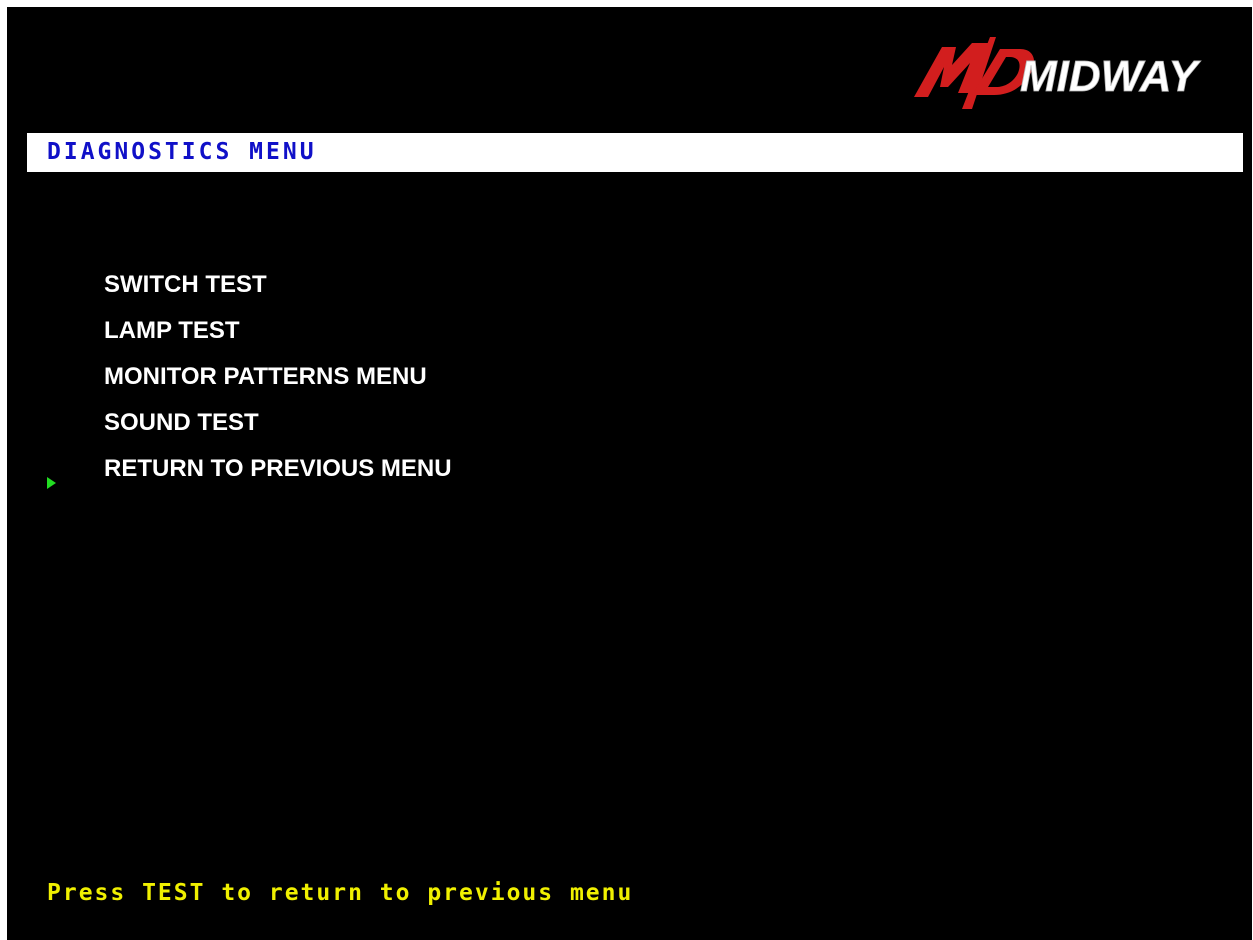 Image resolution: width=1253 pixels, height=940 pixels. Describe the element at coordinates (278, 426) in the screenshot. I see `menu-item-sound-test: SOUND TEST` at that location.